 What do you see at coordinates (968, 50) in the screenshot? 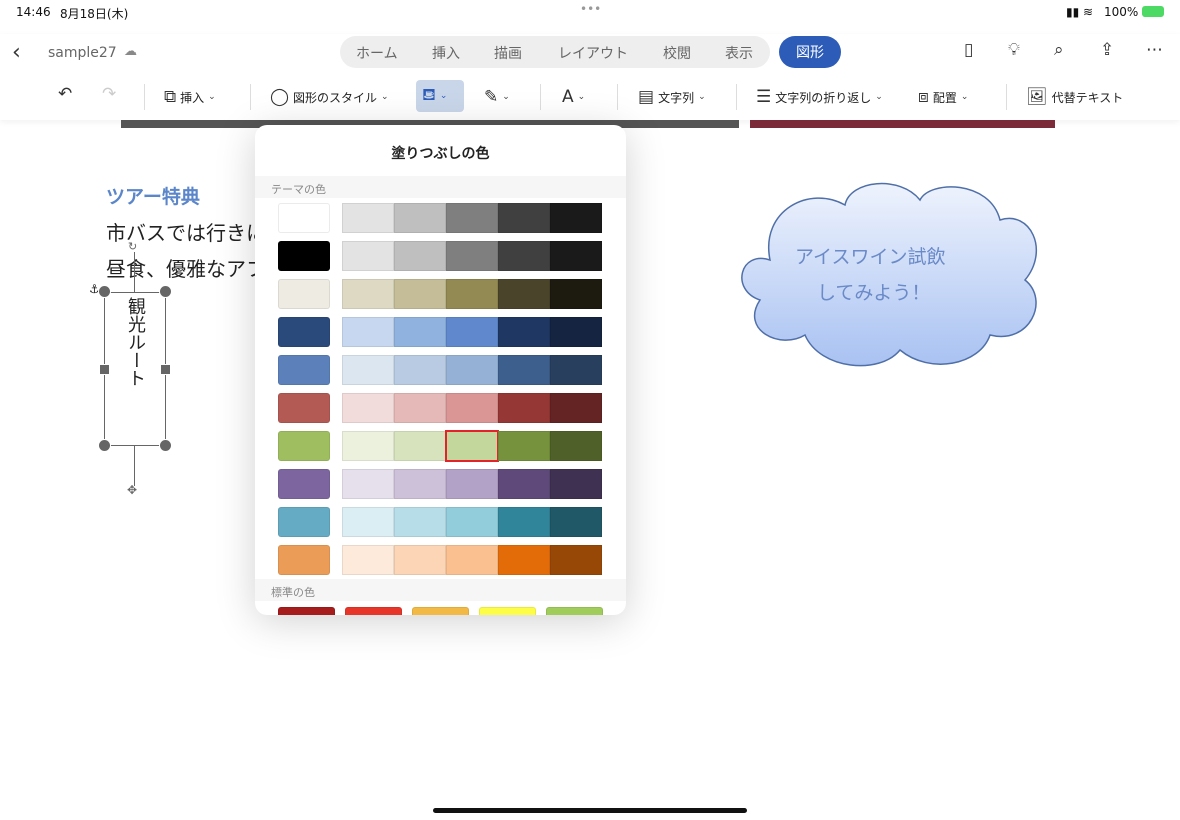
I see `phone-view-icon: ▯` at bounding box center [968, 50].